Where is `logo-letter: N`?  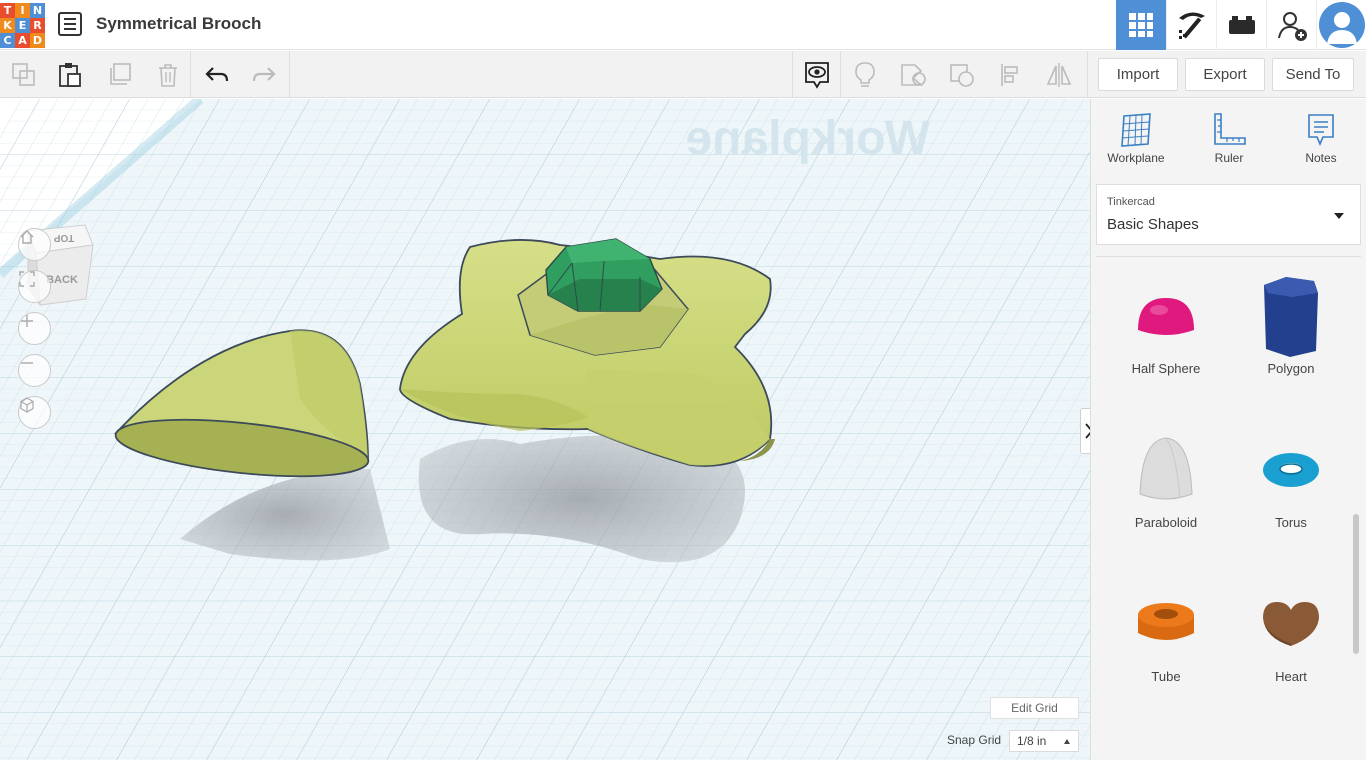 logo-letter: N is located at coordinates (37, 10).